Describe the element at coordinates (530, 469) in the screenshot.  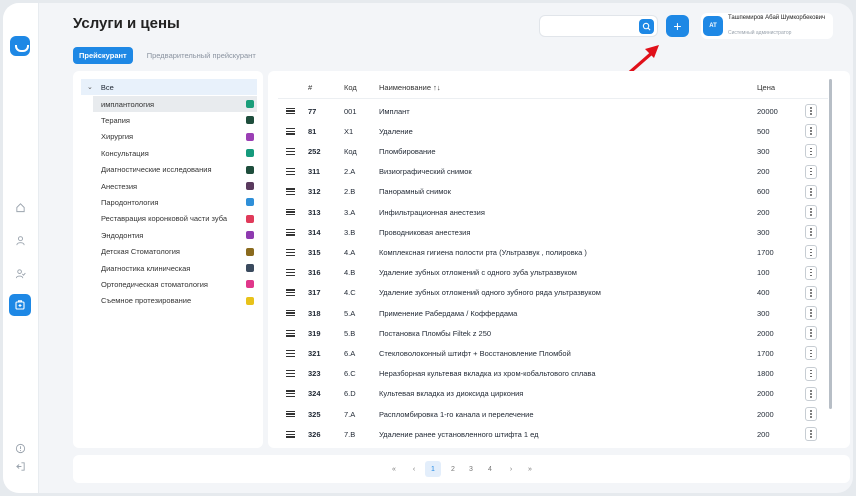
I see `last-page-button: »` at that location.